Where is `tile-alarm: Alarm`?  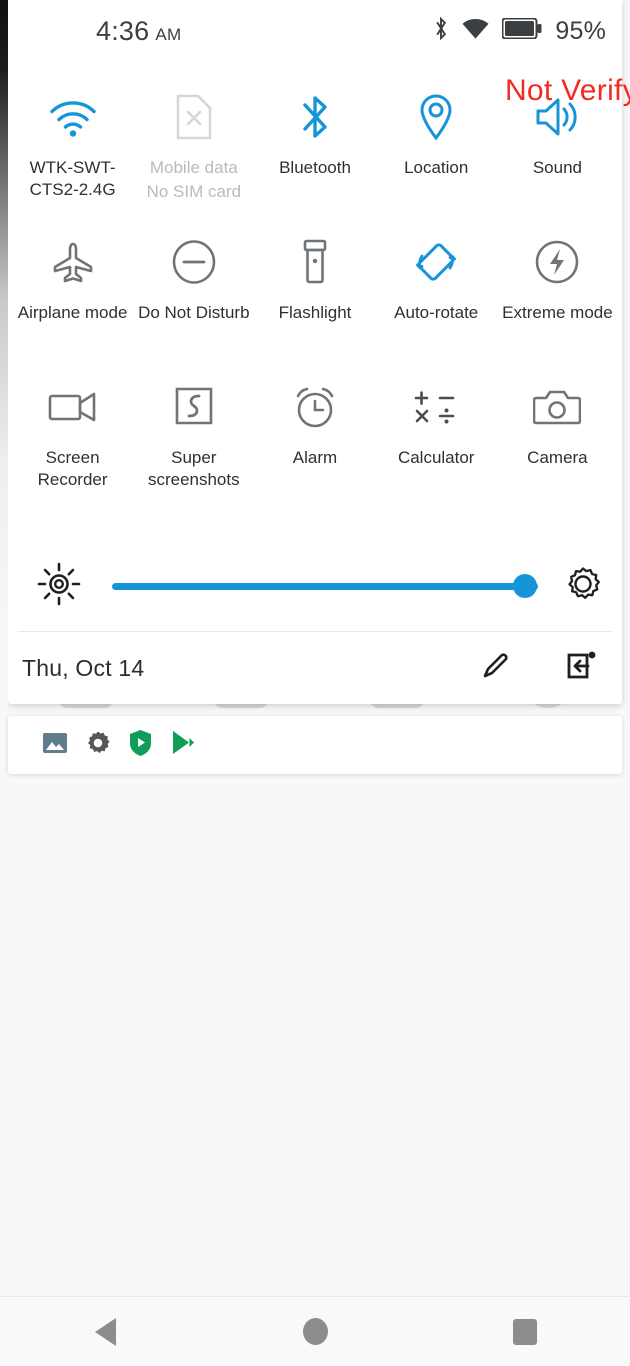 tile-alarm: Alarm is located at coordinates (314, 448).